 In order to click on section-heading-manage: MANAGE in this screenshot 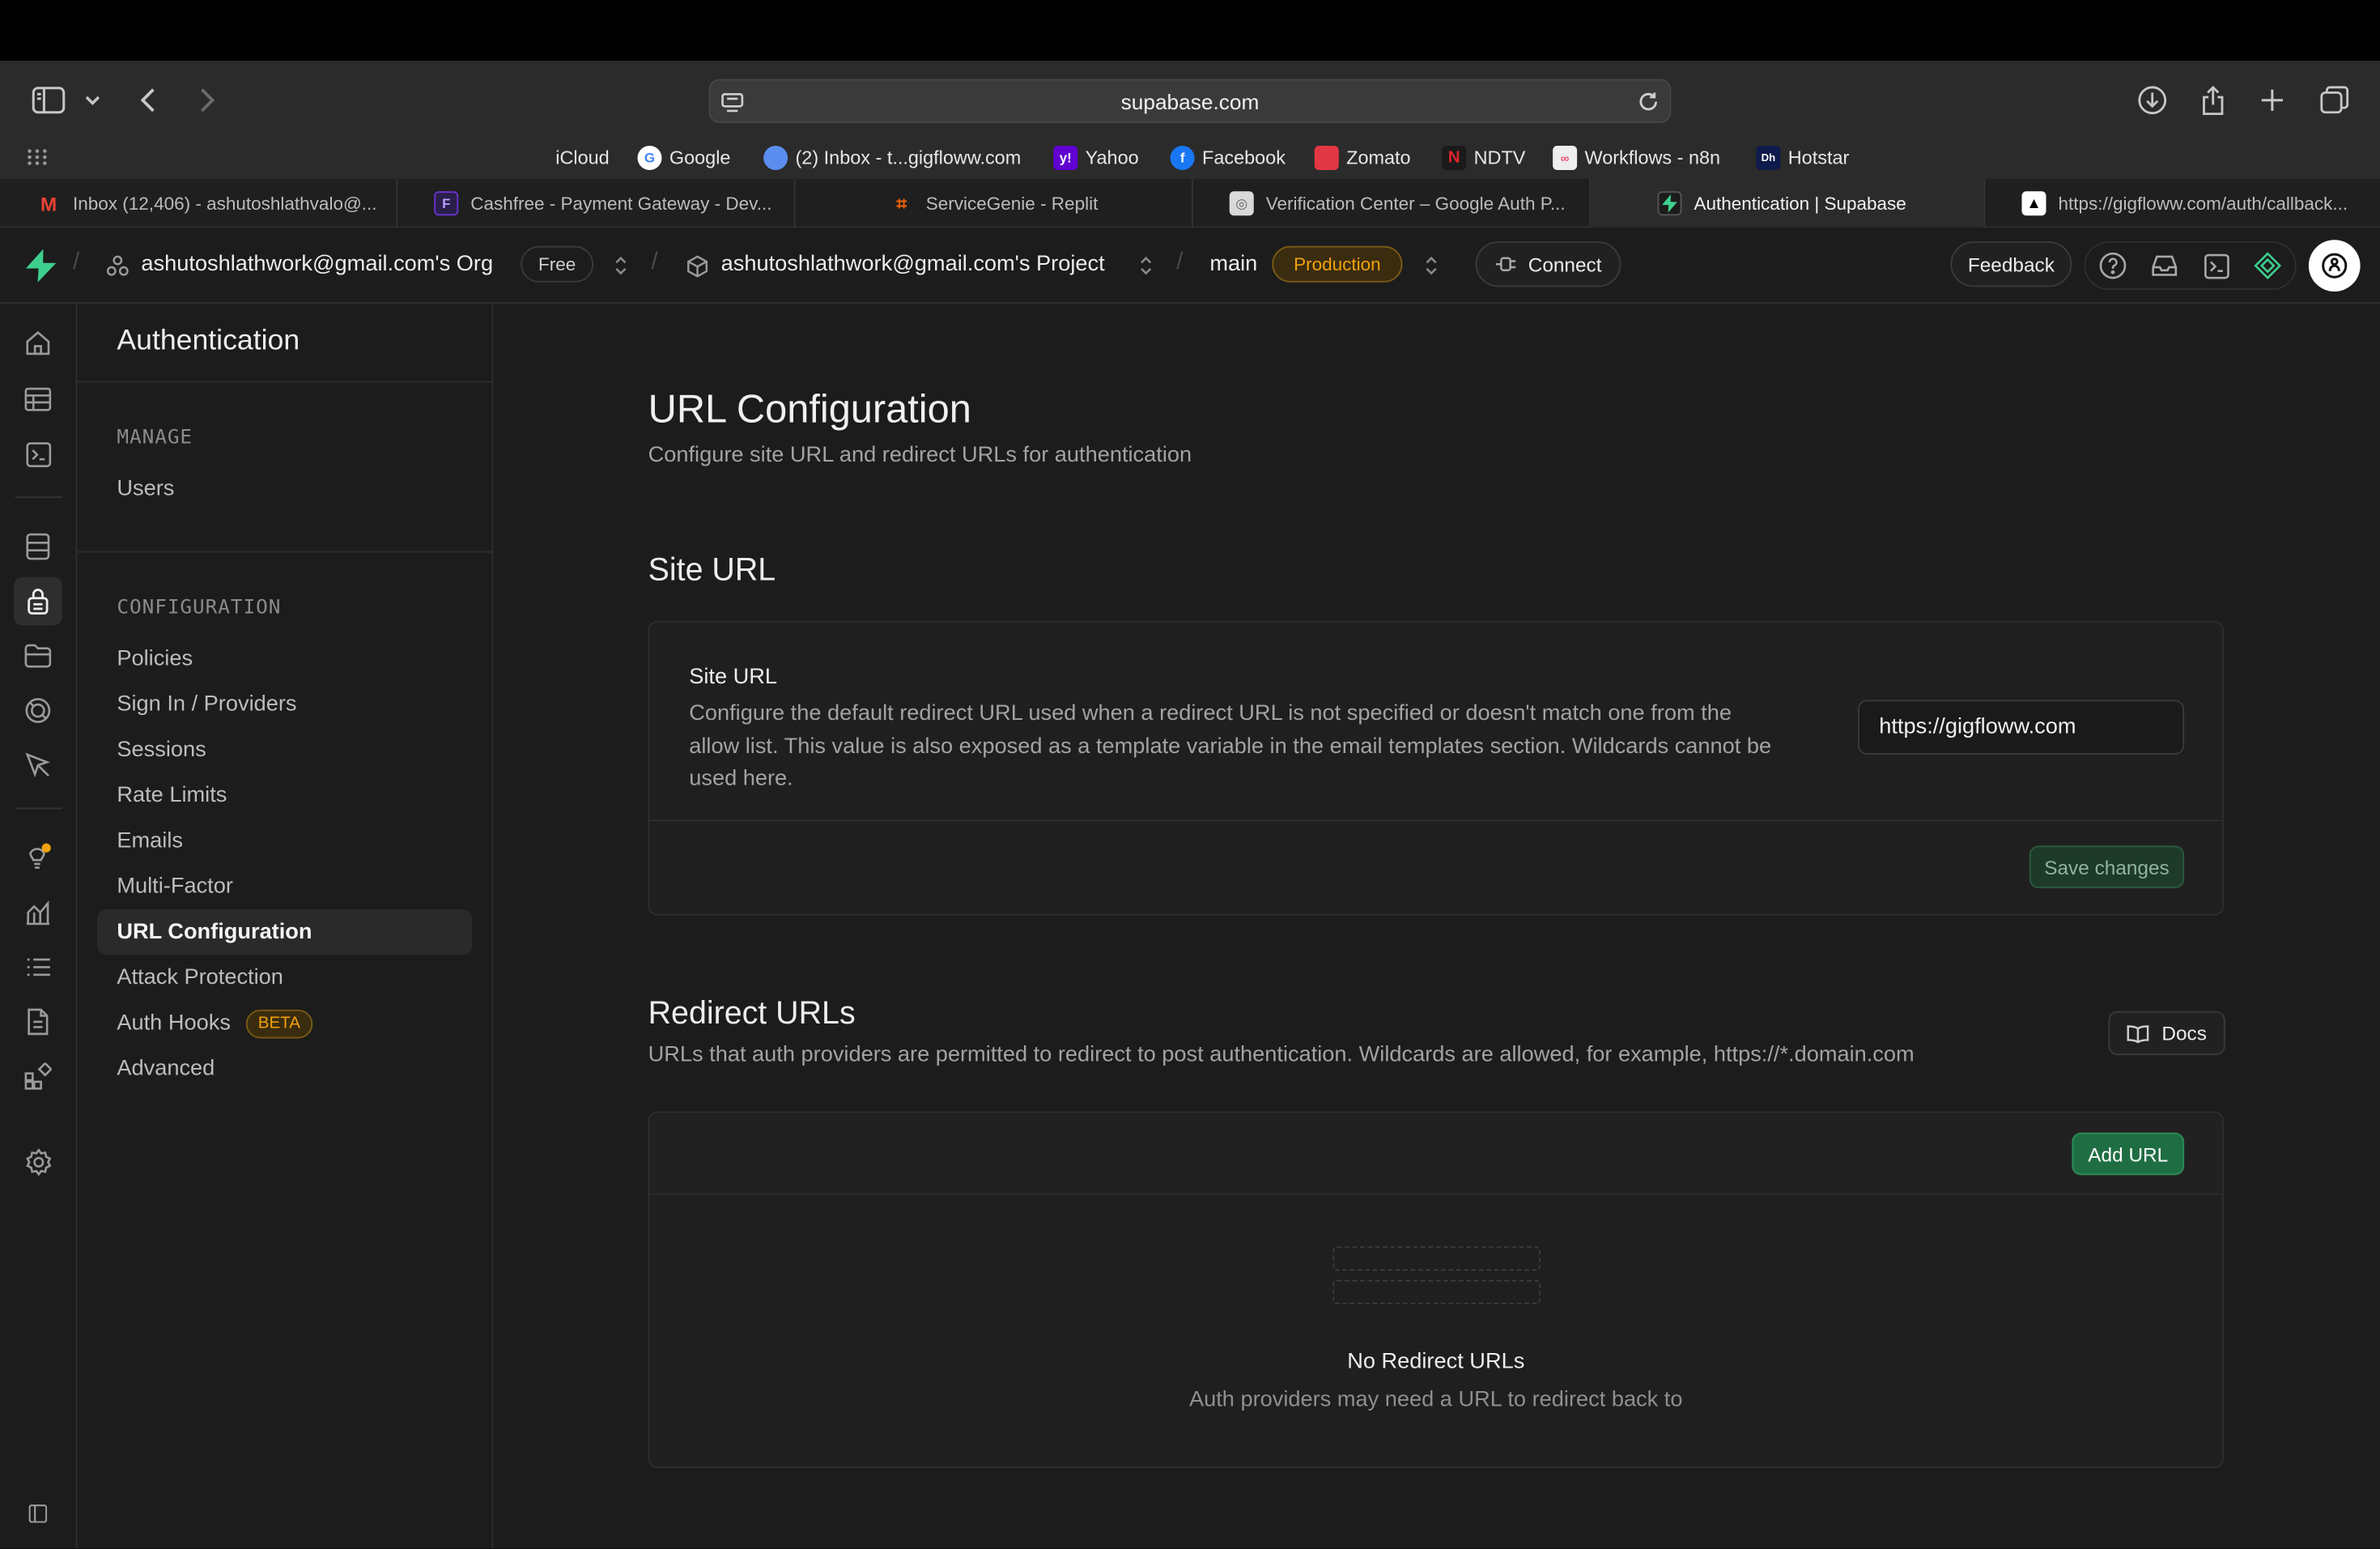, I will do `click(155, 438)`.